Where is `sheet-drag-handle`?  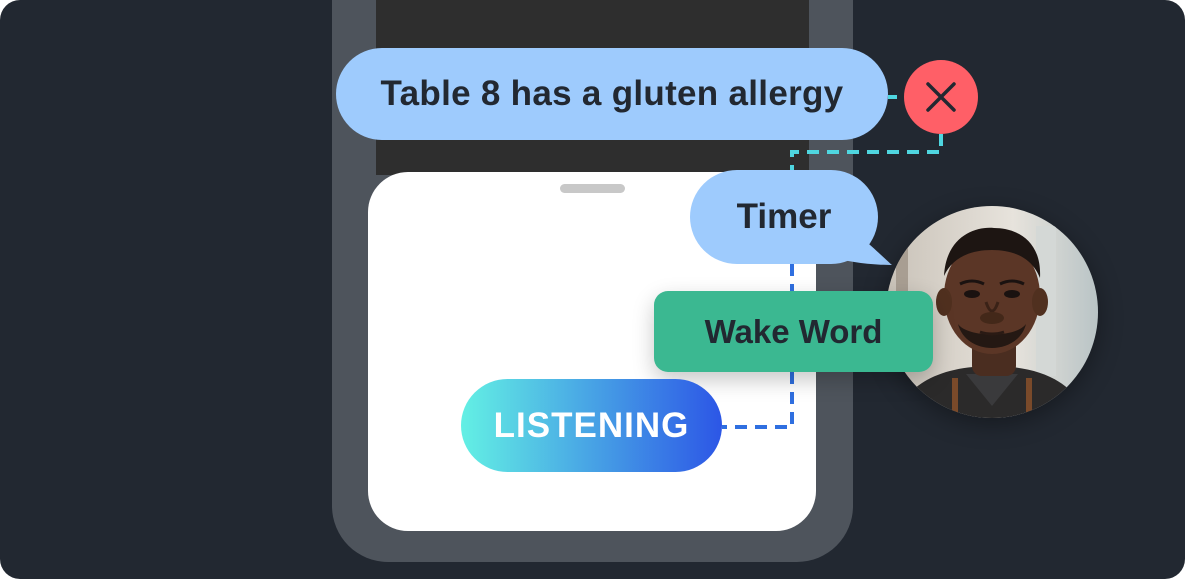 sheet-drag-handle is located at coordinates (592, 188).